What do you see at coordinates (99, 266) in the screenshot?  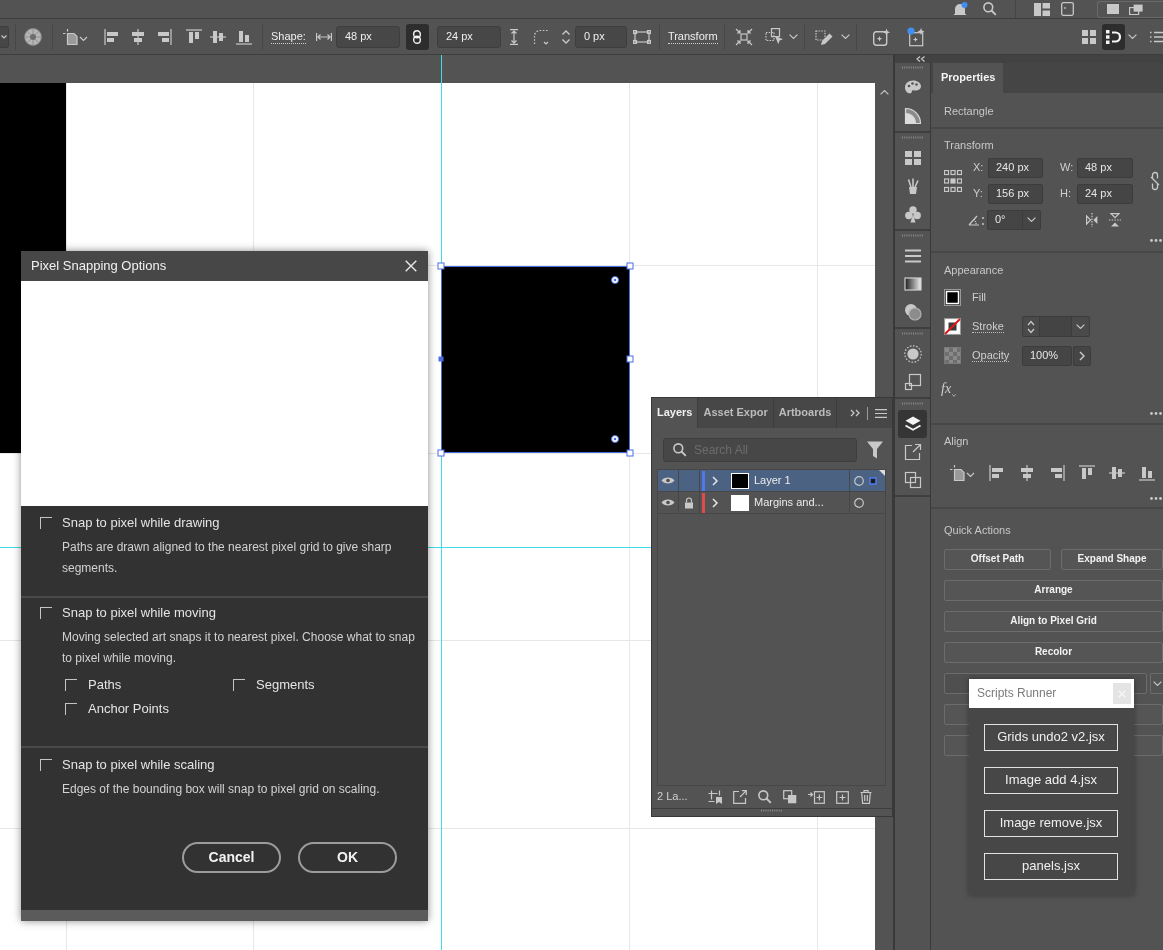 I see `dialog-title: Pixel Snapping Options` at bounding box center [99, 266].